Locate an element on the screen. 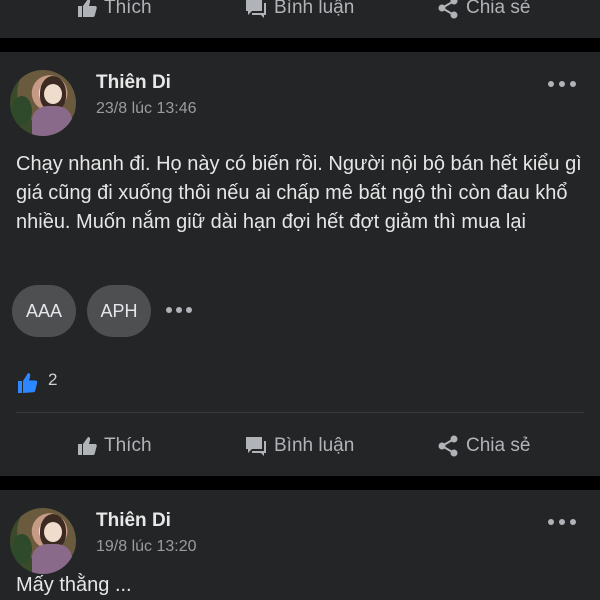 This screenshot has height=600, width=600. tag-chip-aph: APH is located at coordinates (119, 311).